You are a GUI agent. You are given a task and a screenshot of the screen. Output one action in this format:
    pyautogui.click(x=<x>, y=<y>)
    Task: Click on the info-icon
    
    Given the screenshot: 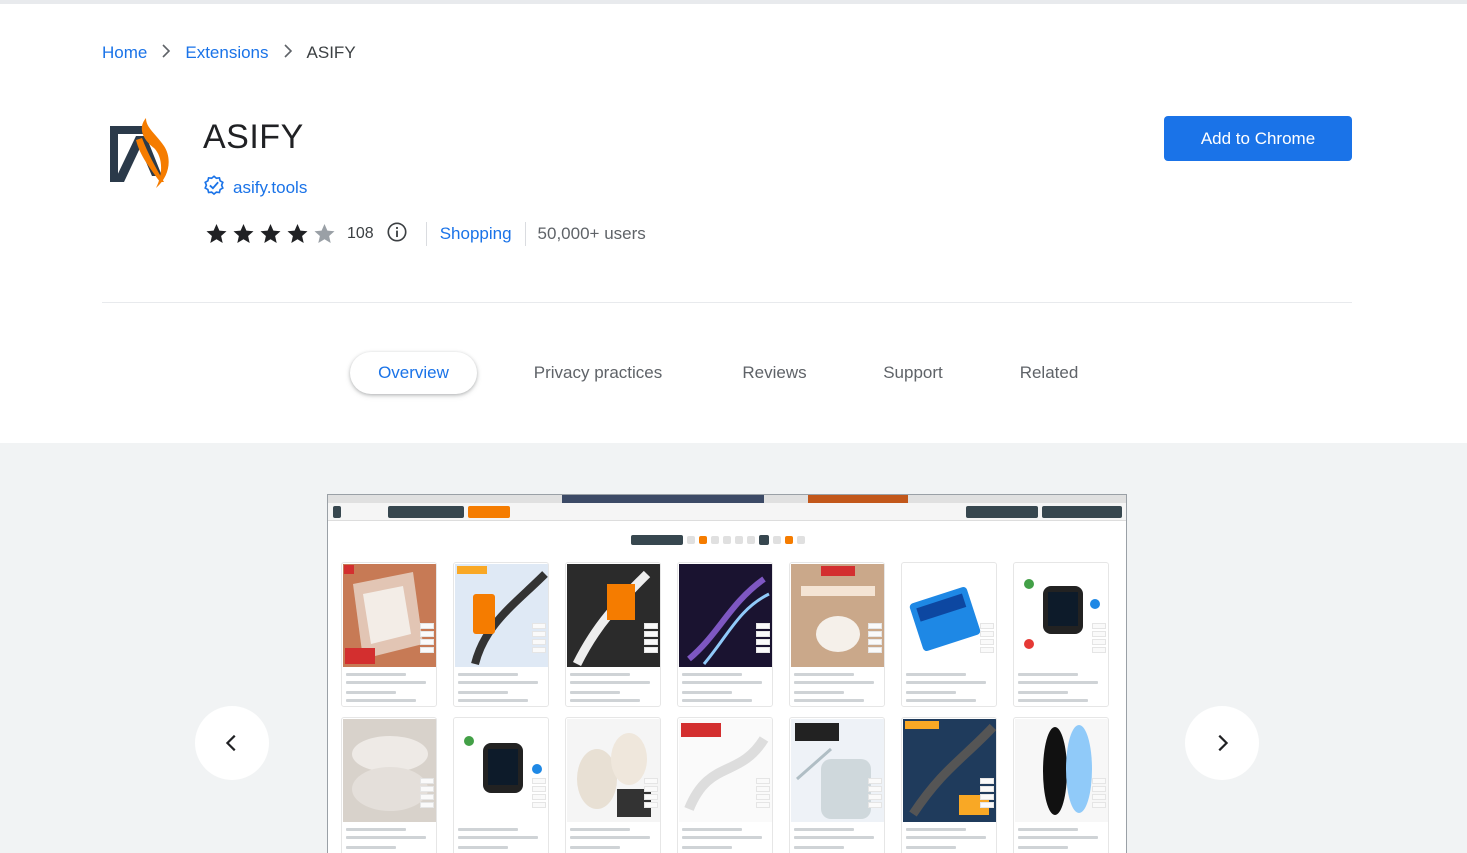 What is the action you would take?
    pyautogui.click(x=391, y=234)
    